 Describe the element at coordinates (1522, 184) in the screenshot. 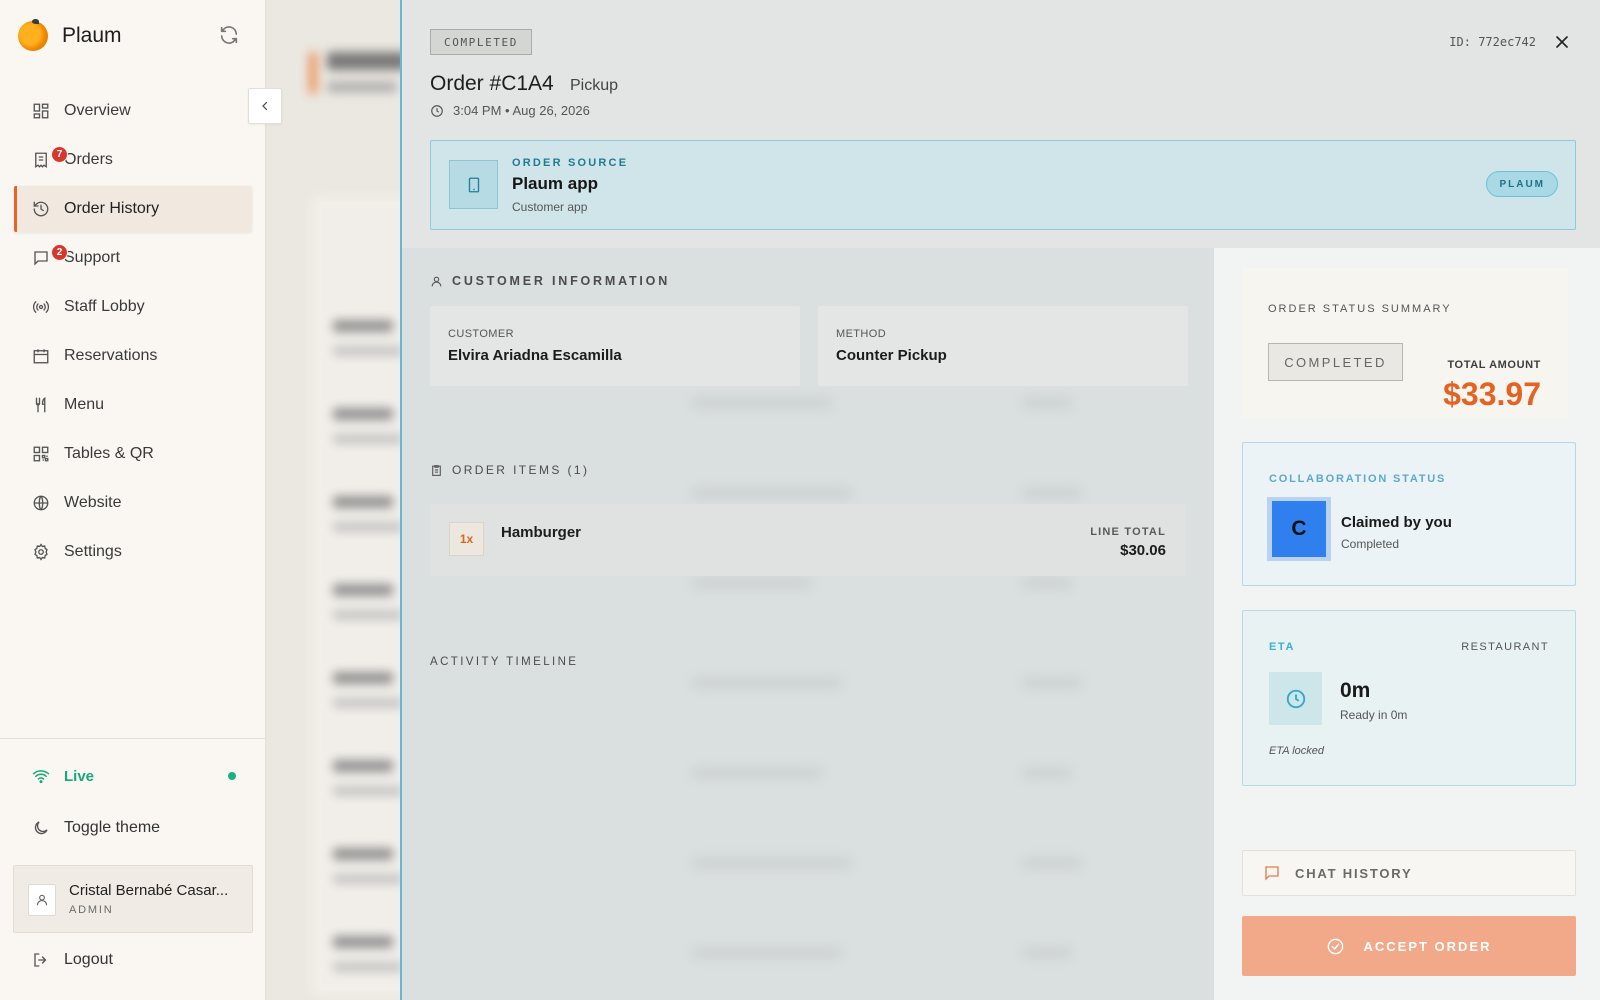

I see `source-pill-badge: PLAUM` at that location.